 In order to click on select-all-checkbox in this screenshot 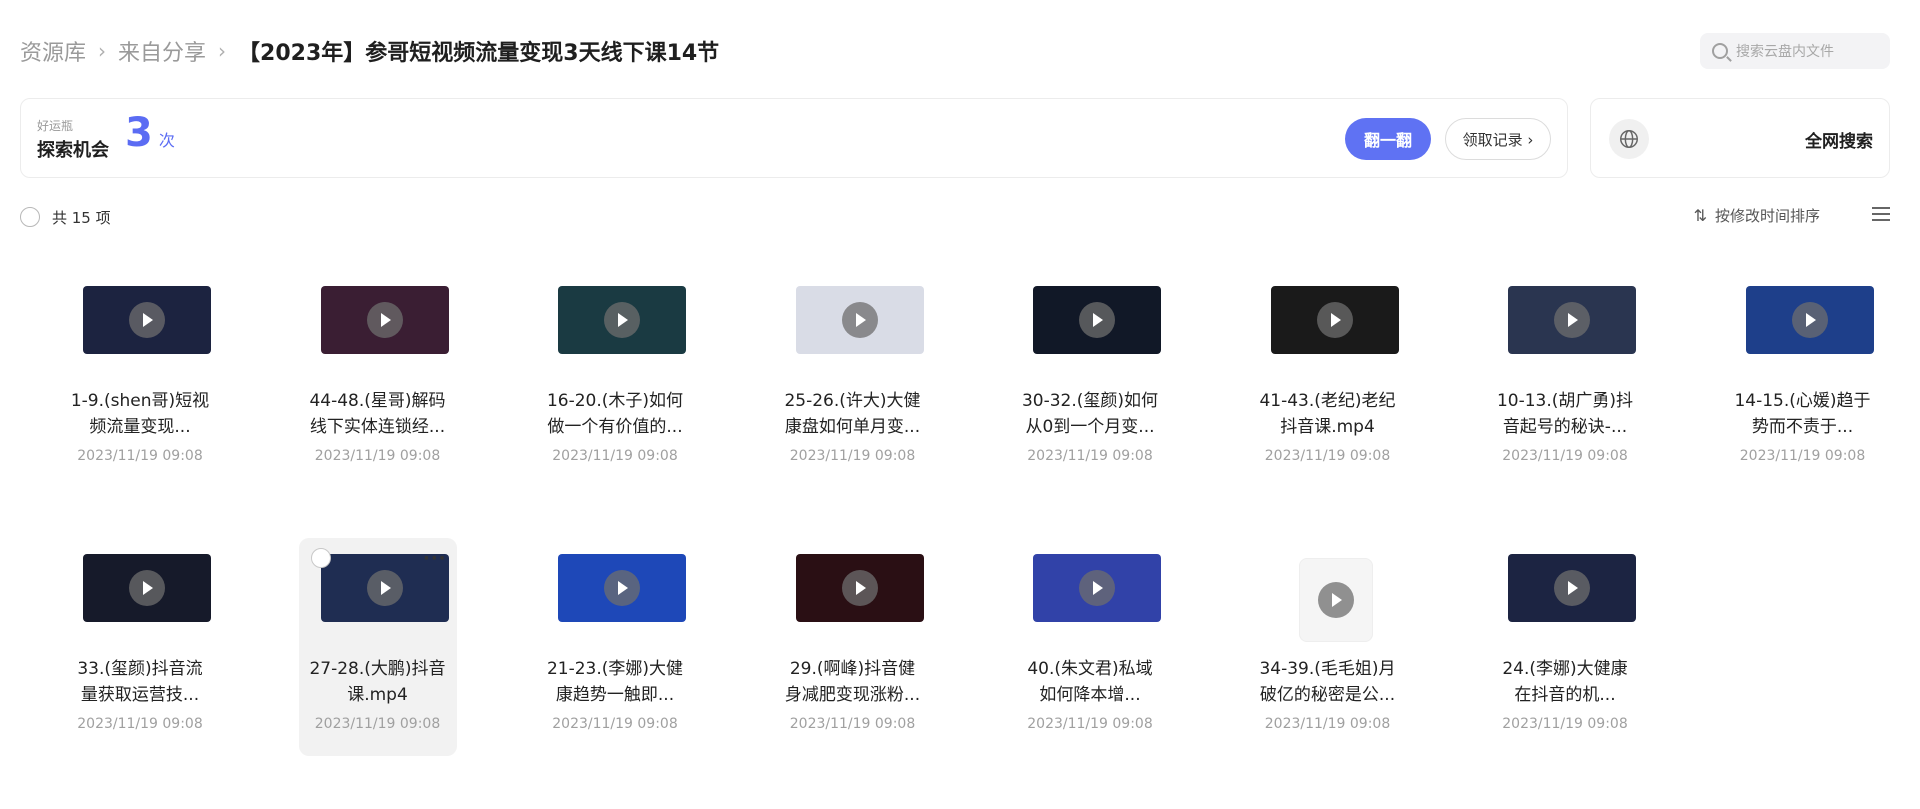, I will do `click(30, 217)`.